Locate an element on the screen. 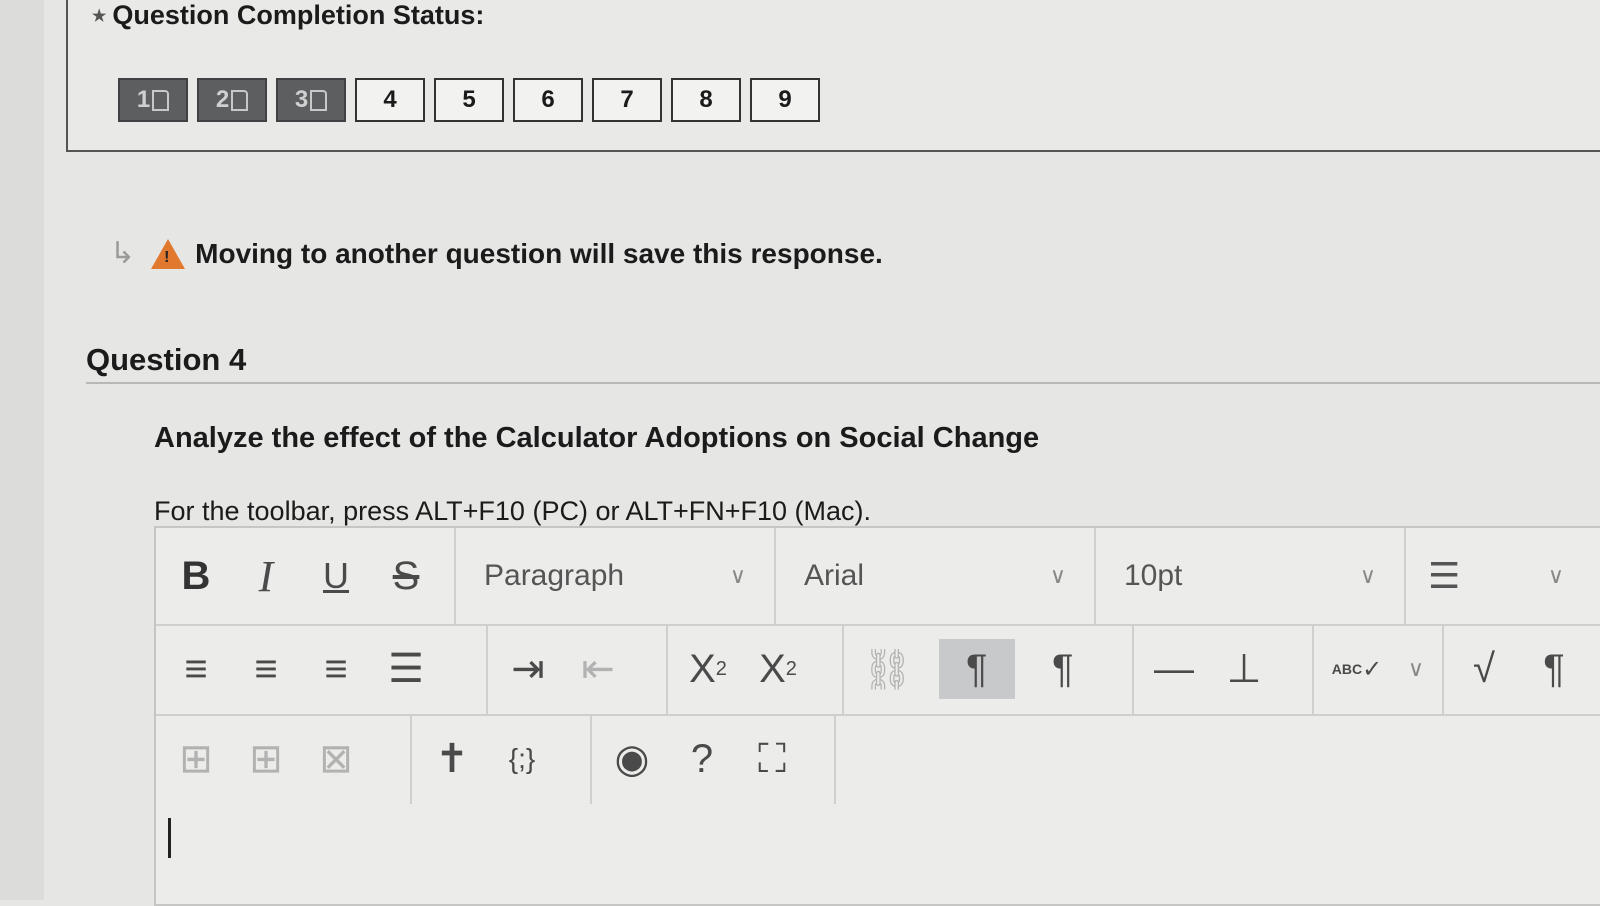 Image resolution: width=1600 pixels, height=906 pixels. collapse-star-icon: ★ is located at coordinates (99, 16).